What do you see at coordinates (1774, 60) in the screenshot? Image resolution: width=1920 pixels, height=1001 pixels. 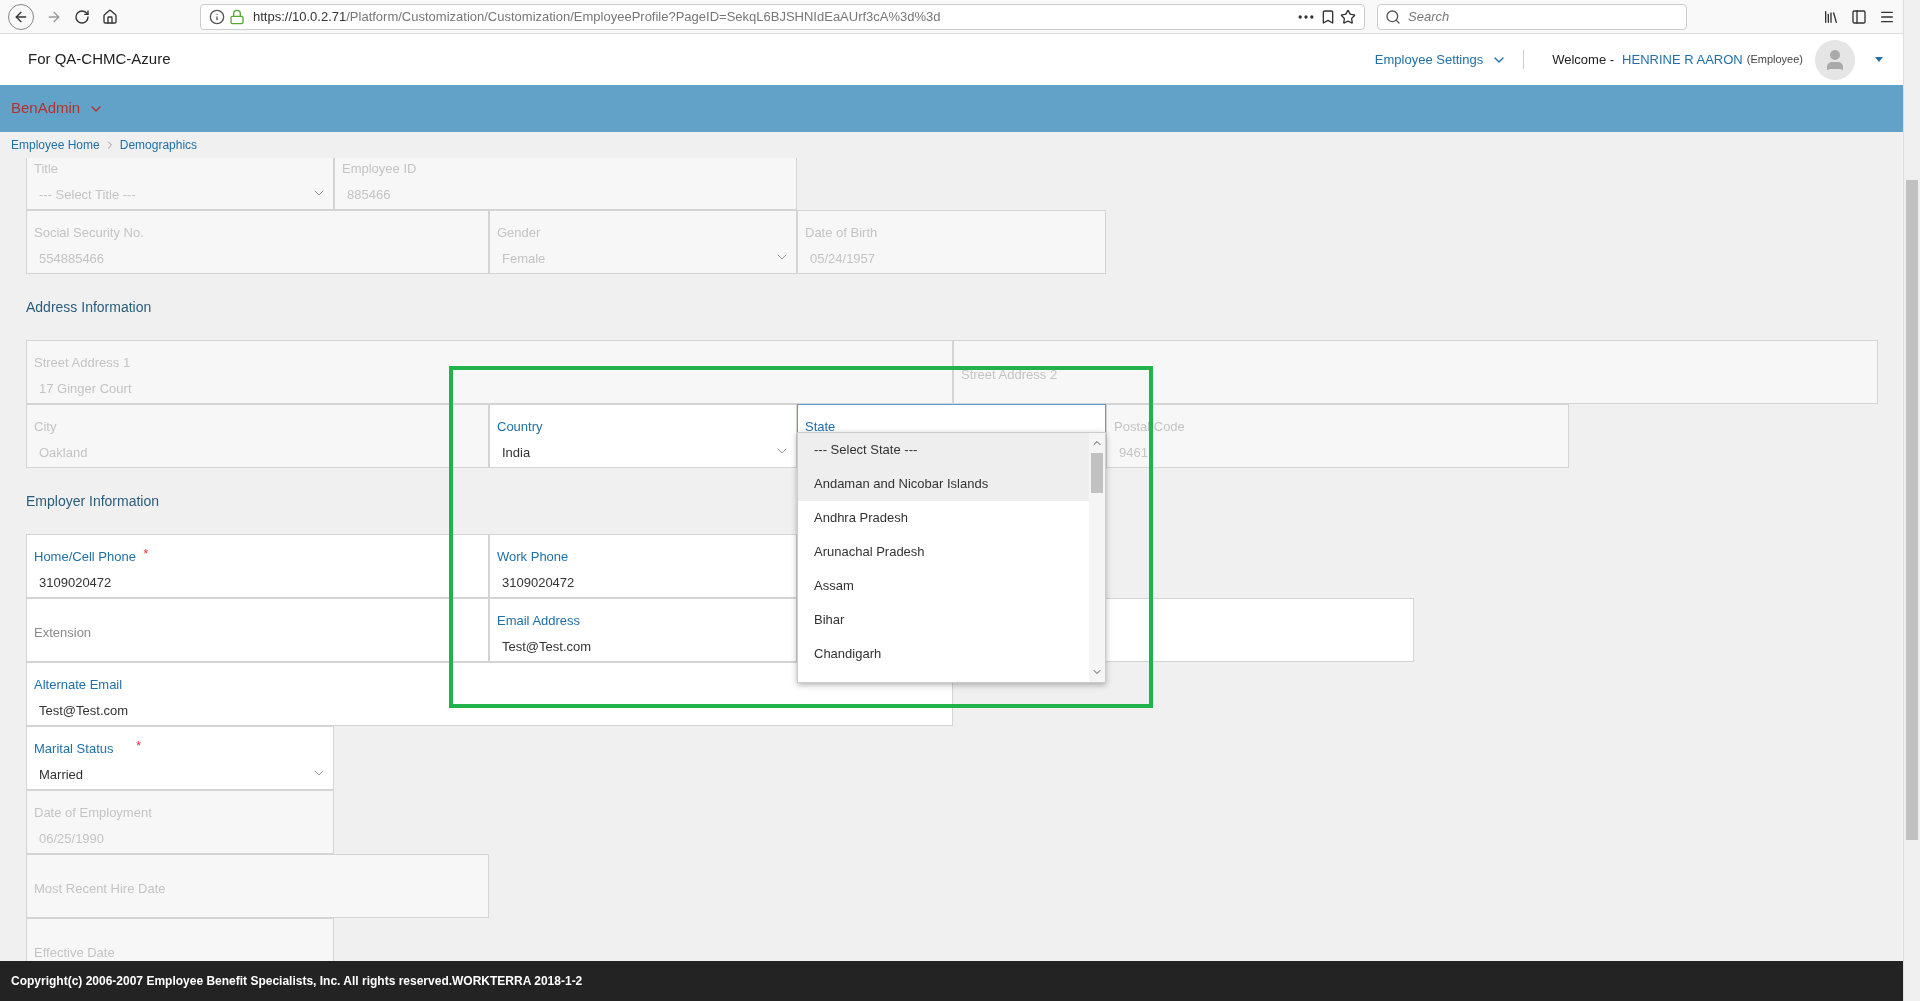 I see `user-role: (Employee)` at bounding box center [1774, 60].